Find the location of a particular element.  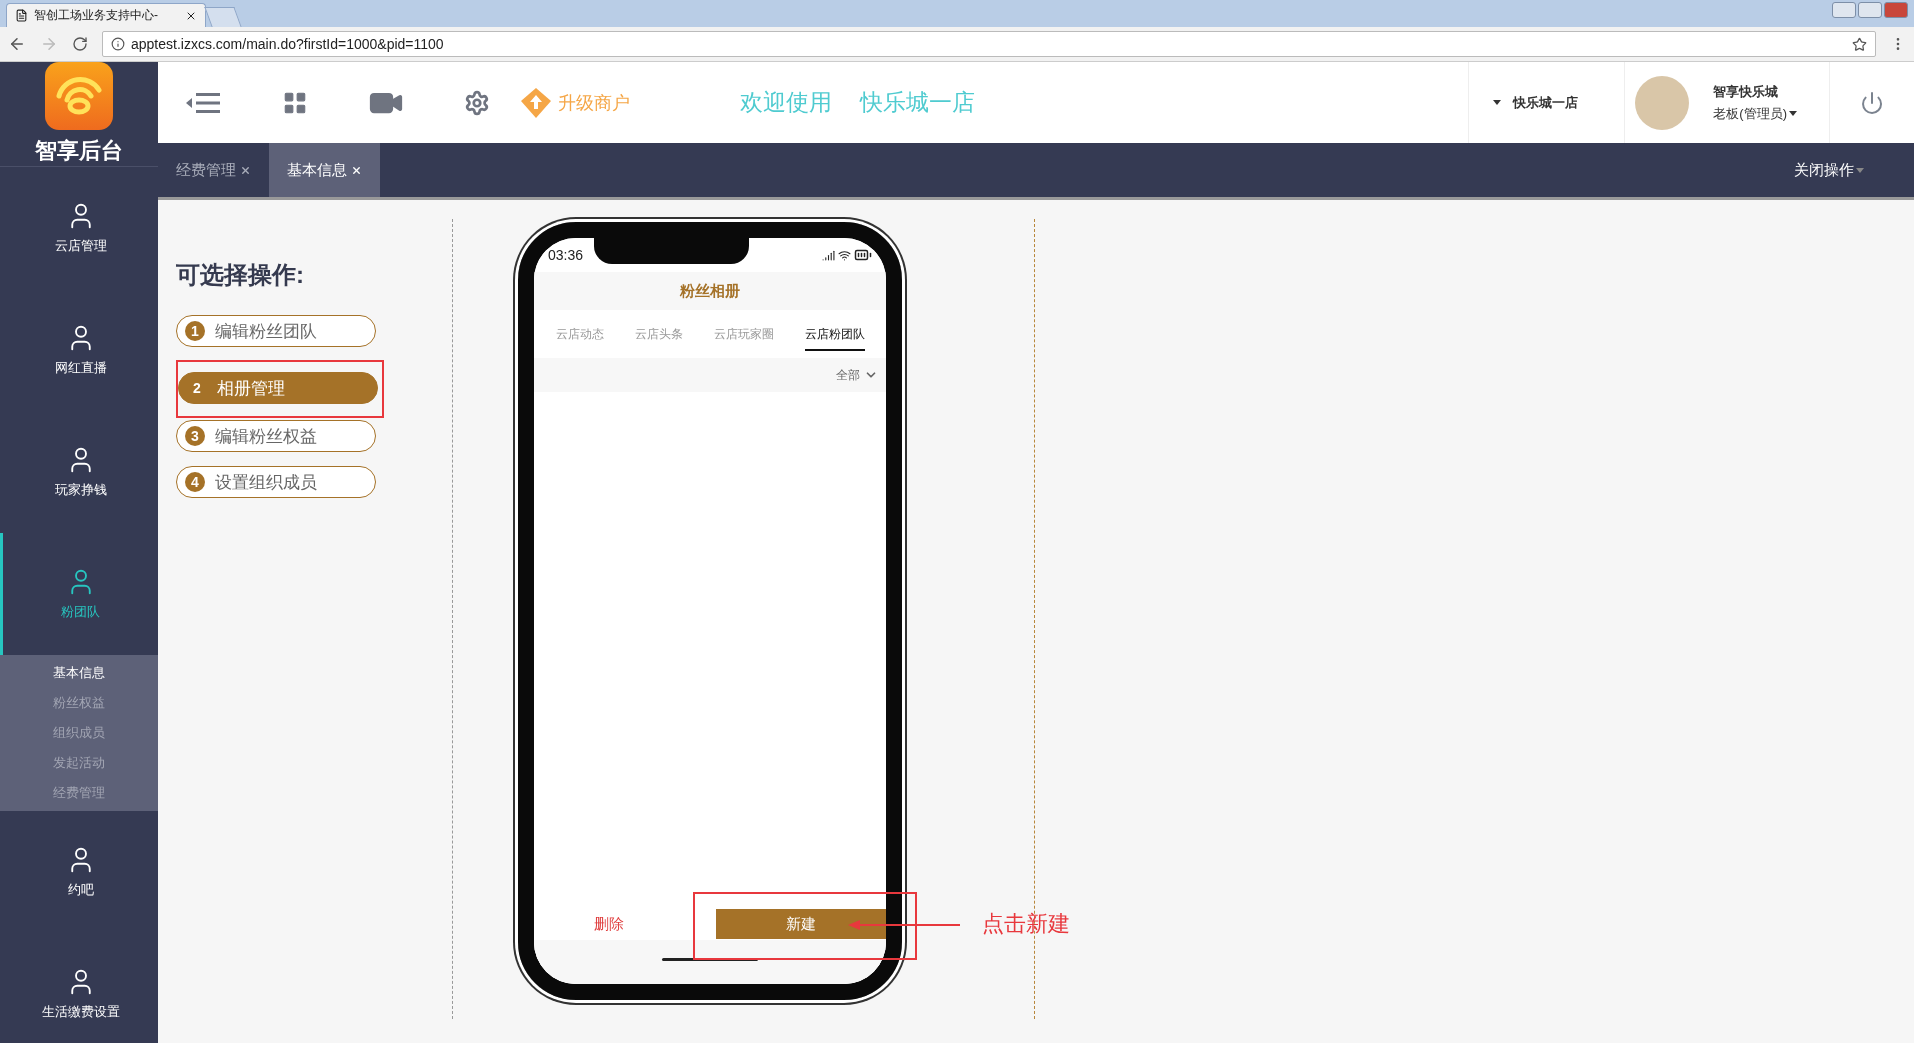

operation-option: 3 编辑粉丝权益 is located at coordinates (276, 436).